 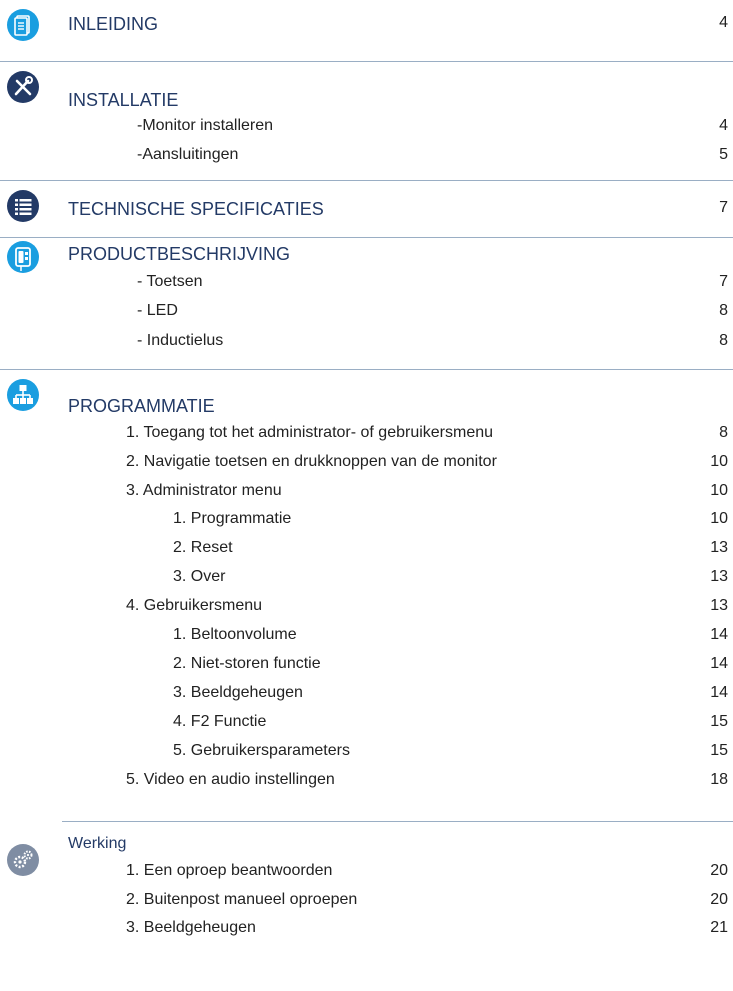 I want to click on section-title-inleiding: INLEIDING, so click(x=113, y=24).